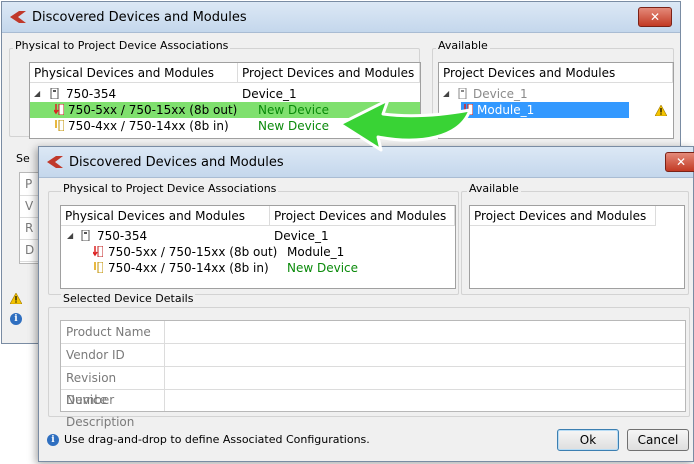 The height and width of the screenshot is (464, 694). What do you see at coordinates (139, 17) in the screenshot?
I see `back-title: Discovered Devices and Modules` at bounding box center [139, 17].